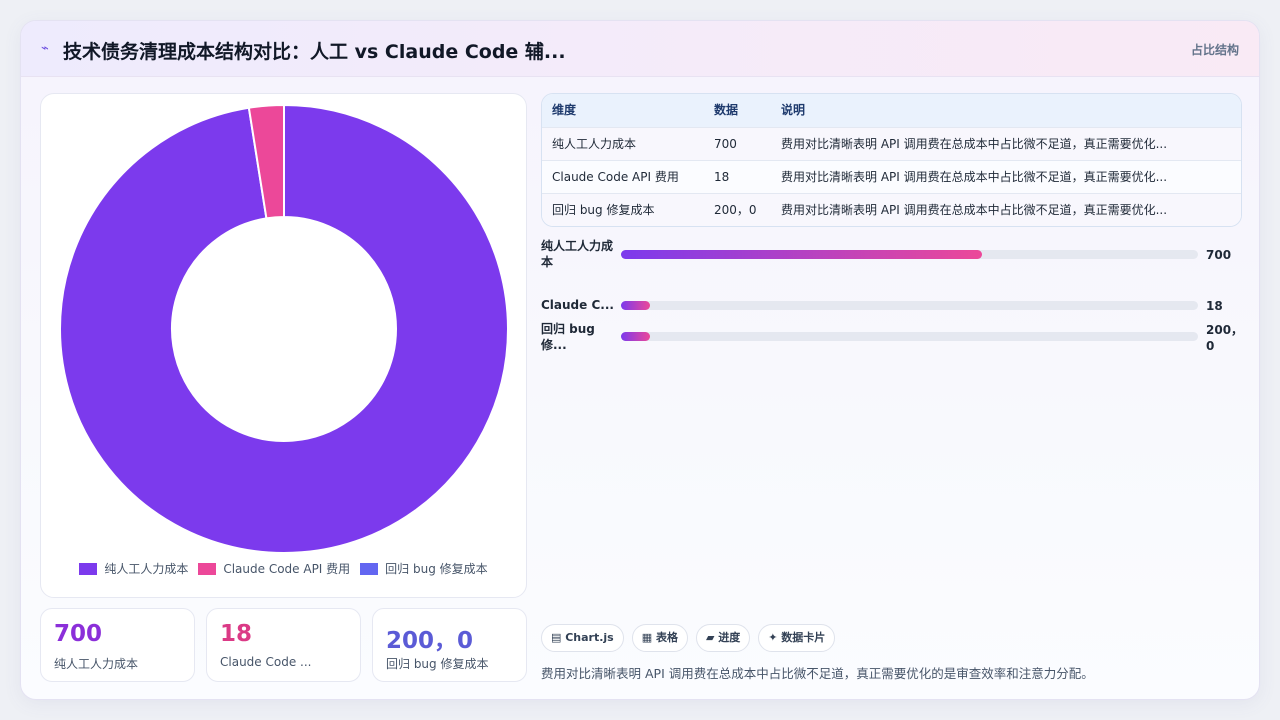 The height and width of the screenshot is (720, 1280). What do you see at coordinates (577, 254) in the screenshot?
I see `progress-label: 纯人工人力成本` at bounding box center [577, 254].